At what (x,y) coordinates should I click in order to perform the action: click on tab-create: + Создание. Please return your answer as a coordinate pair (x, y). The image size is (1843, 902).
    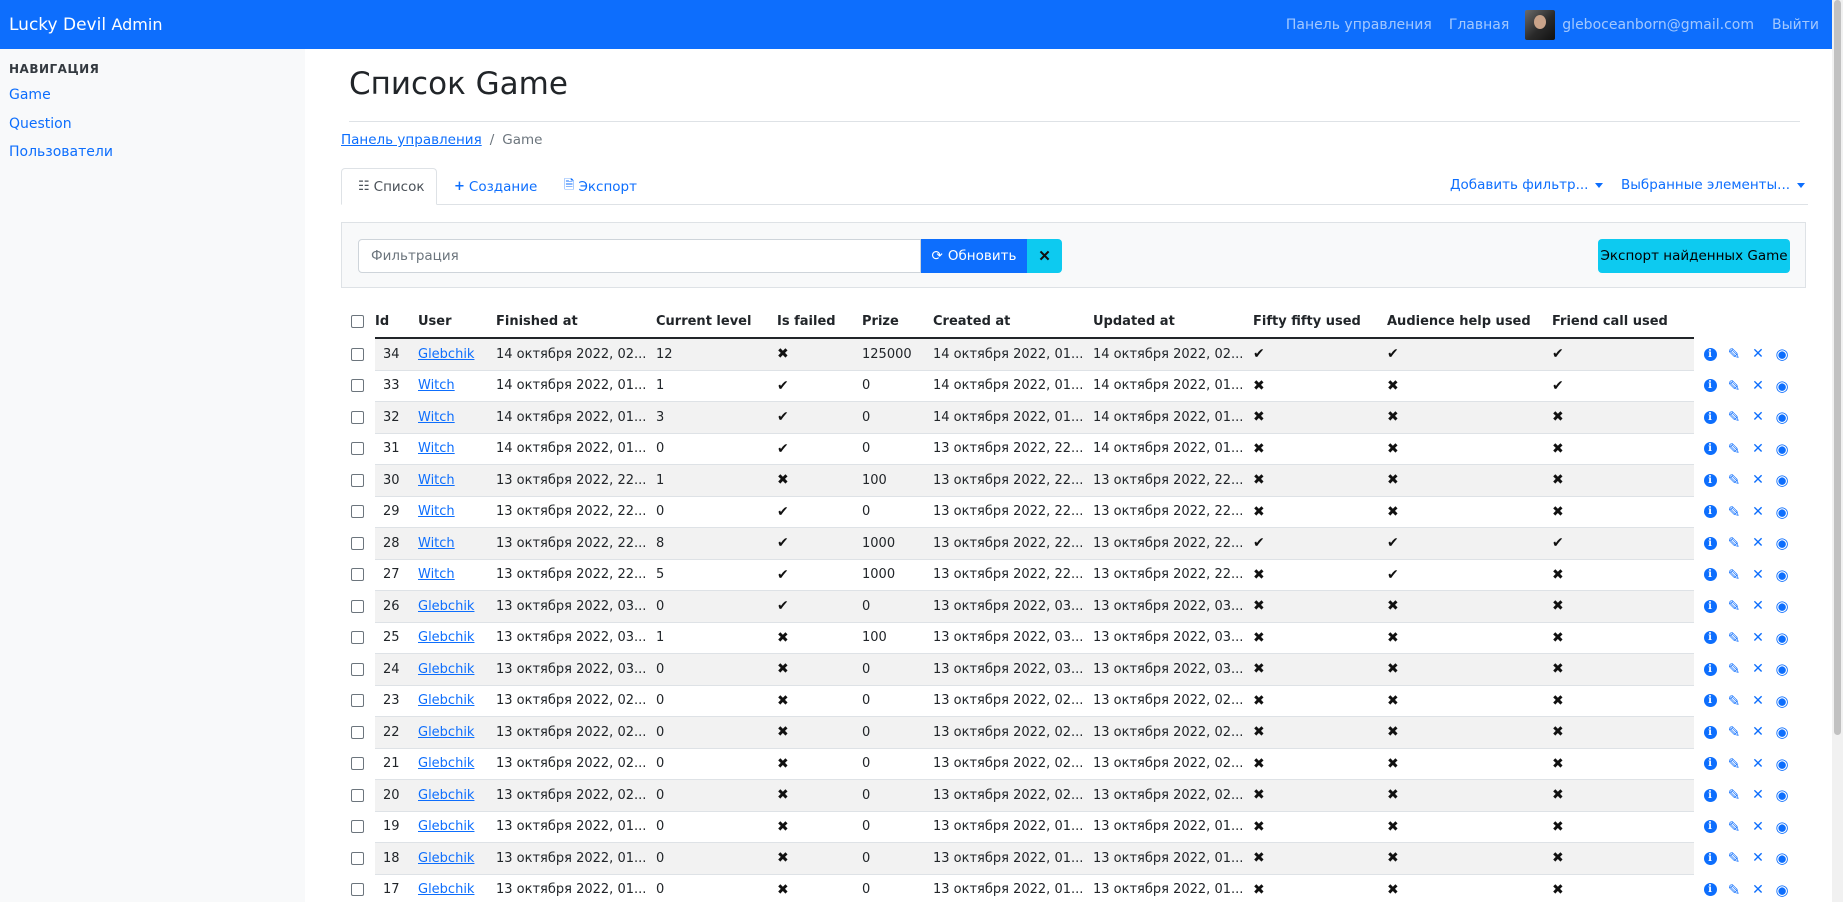
    Looking at the image, I should click on (495, 186).